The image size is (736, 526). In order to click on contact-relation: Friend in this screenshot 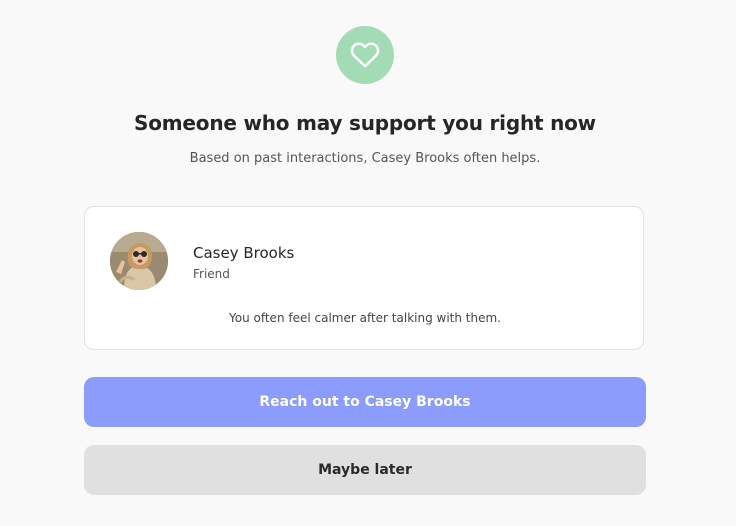, I will do `click(211, 274)`.